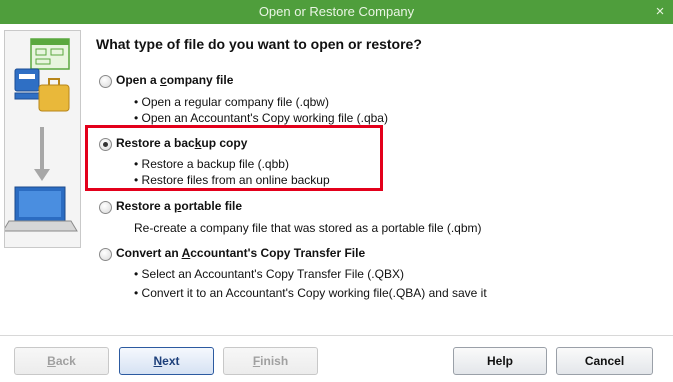 This screenshot has width=673, height=382. I want to click on access-key: c, so click(163, 80).